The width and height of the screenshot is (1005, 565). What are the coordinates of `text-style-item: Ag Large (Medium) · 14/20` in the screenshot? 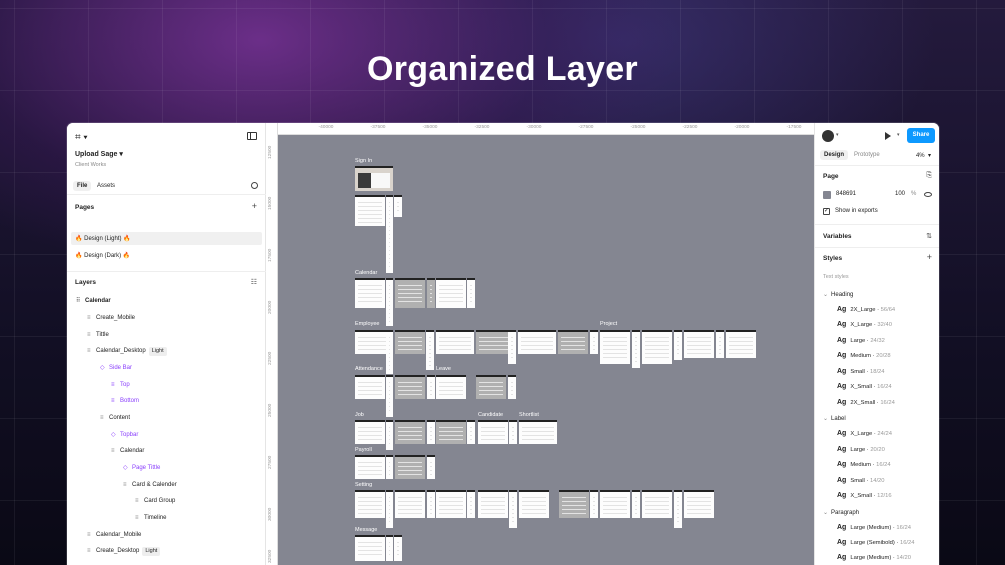 It's located at (874, 557).